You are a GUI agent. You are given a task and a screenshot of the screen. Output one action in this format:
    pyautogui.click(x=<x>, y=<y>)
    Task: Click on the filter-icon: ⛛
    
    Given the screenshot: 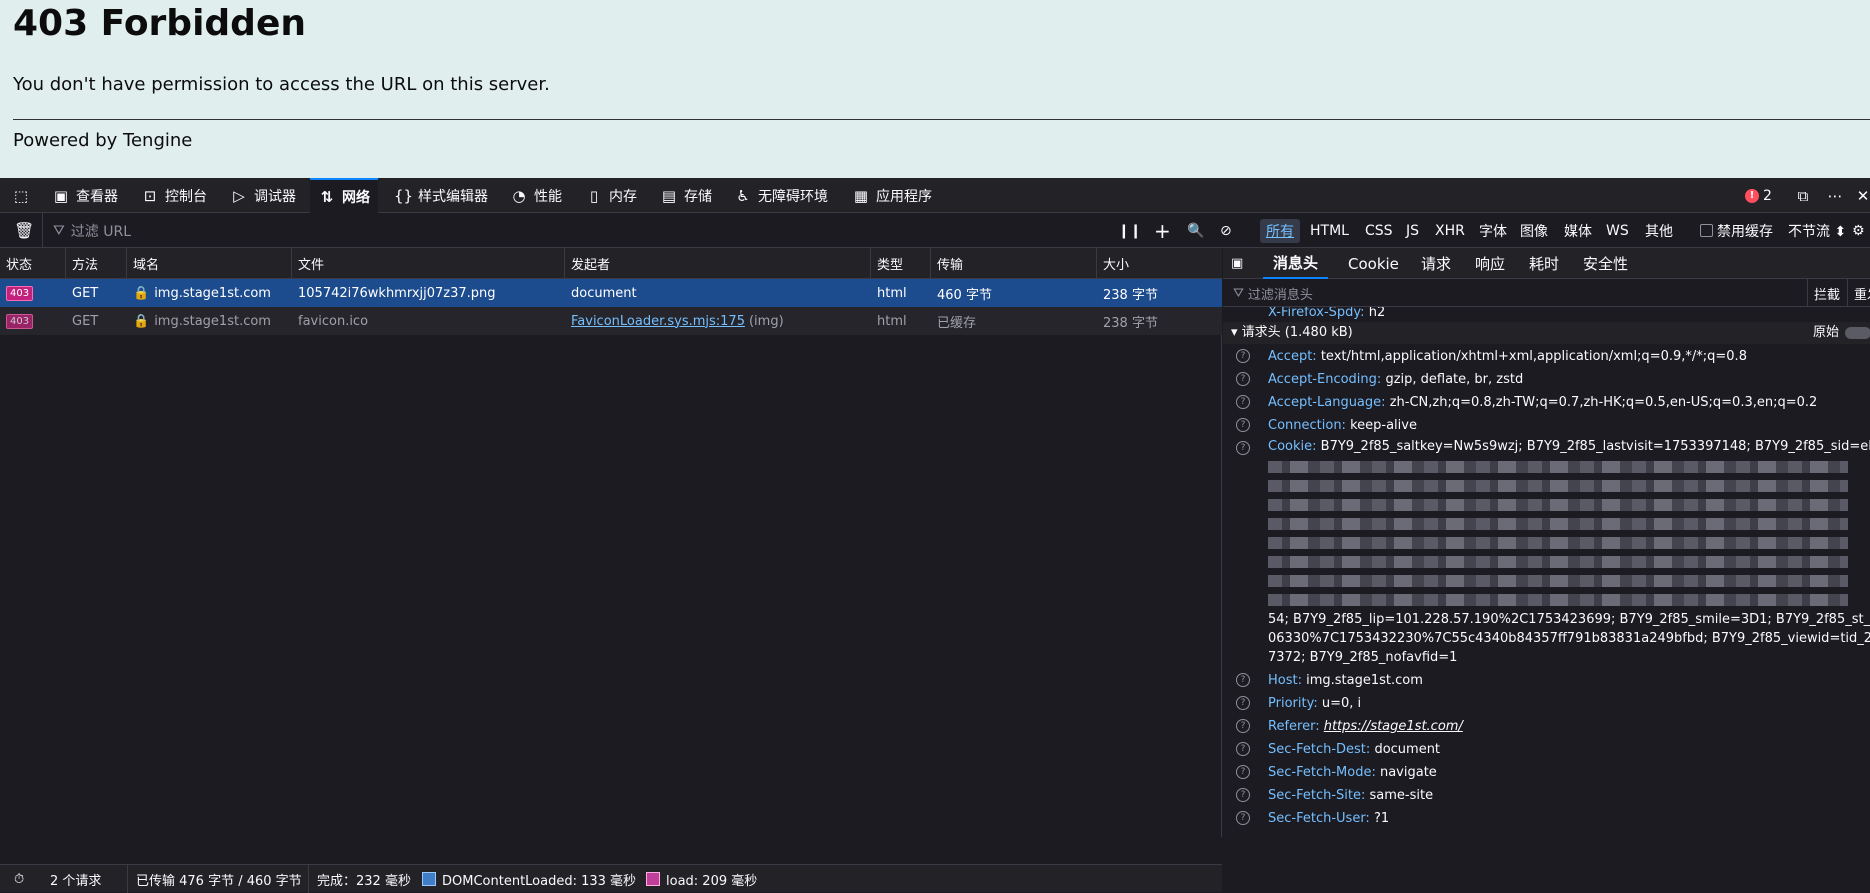 What is the action you would take?
    pyautogui.click(x=1238, y=293)
    